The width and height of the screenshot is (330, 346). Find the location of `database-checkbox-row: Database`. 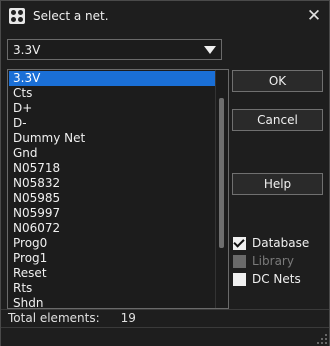

database-checkbox-row: Database is located at coordinates (271, 243).